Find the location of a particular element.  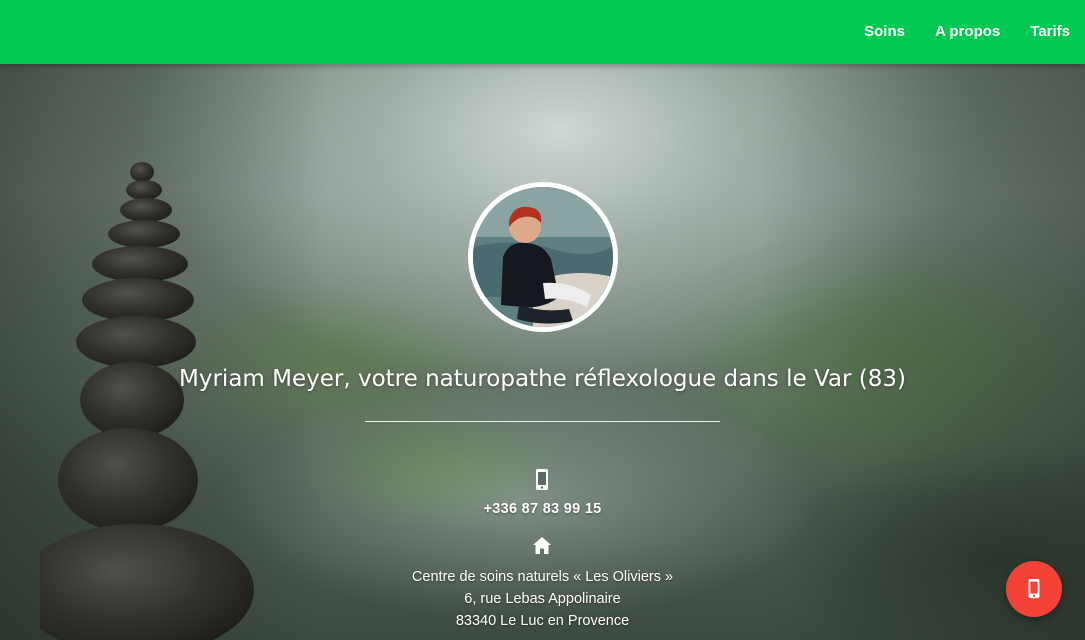

nav-item-soins: Soins is located at coordinates (884, 32).